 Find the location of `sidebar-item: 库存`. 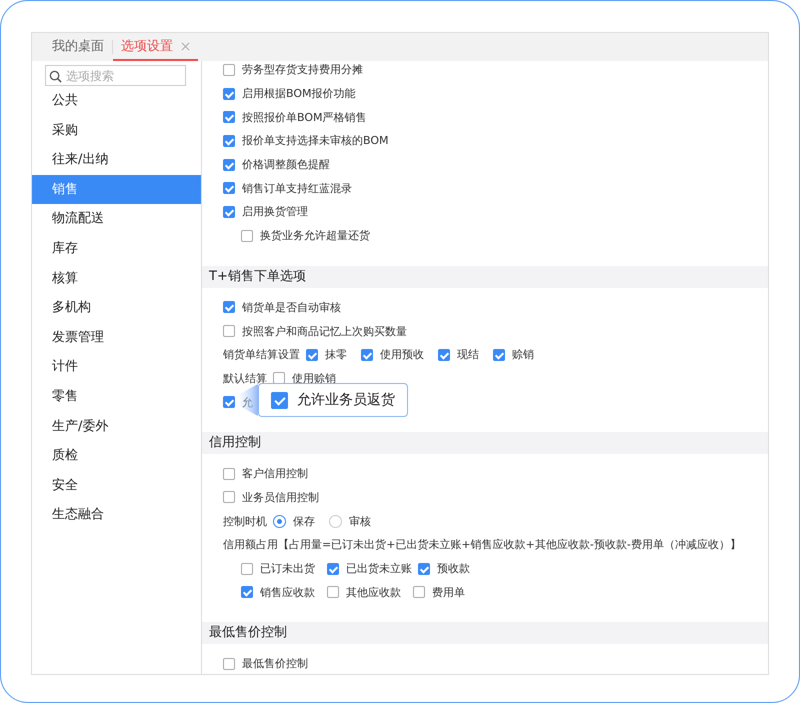

sidebar-item: 库存 is located at coordinates (116, 249).